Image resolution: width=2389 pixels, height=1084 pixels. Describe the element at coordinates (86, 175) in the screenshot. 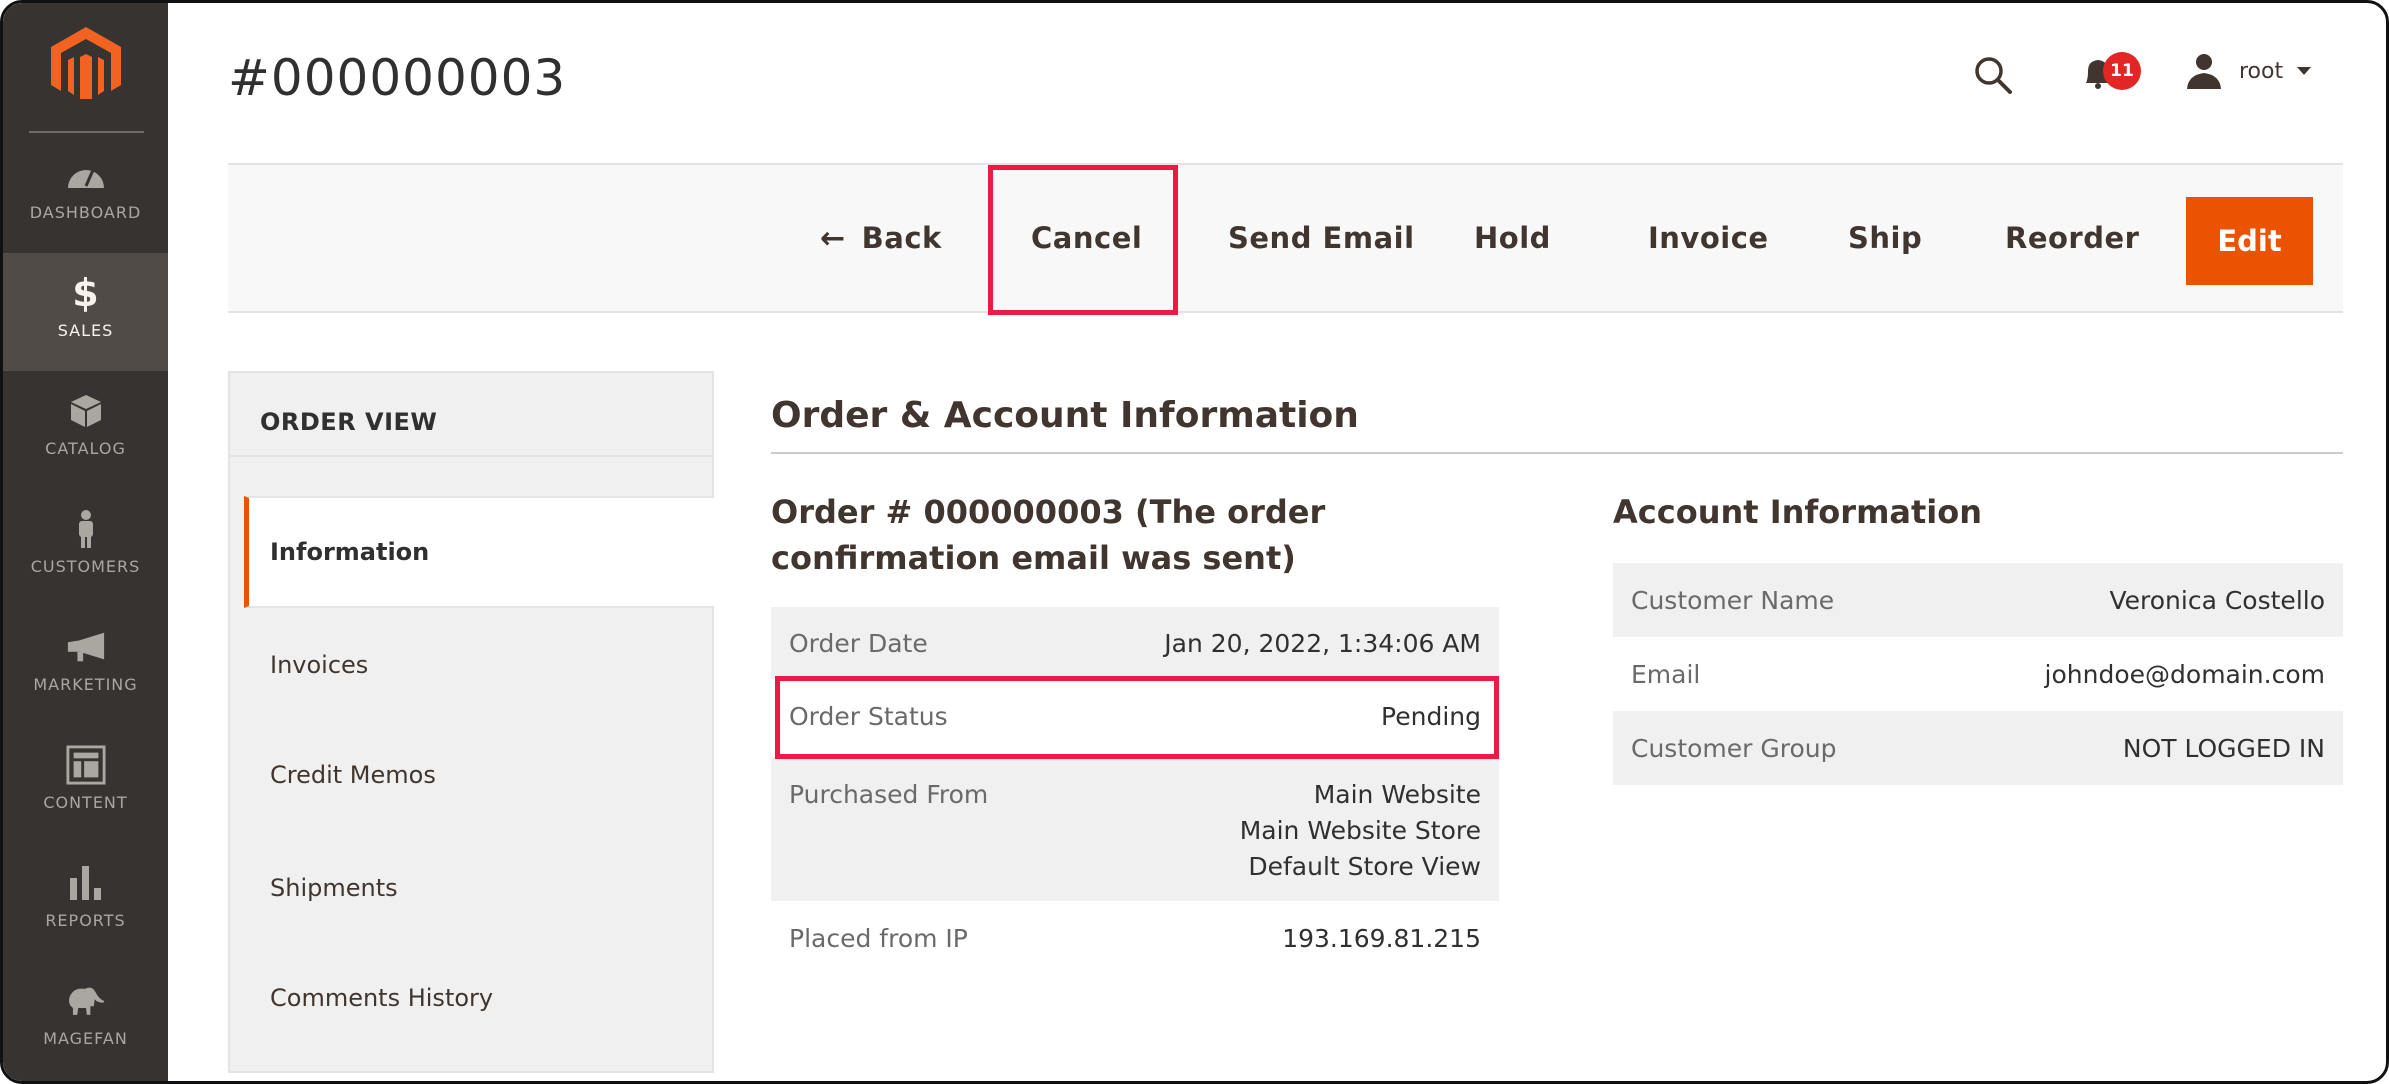

I see `dashboard-gauge-icon` at that location.